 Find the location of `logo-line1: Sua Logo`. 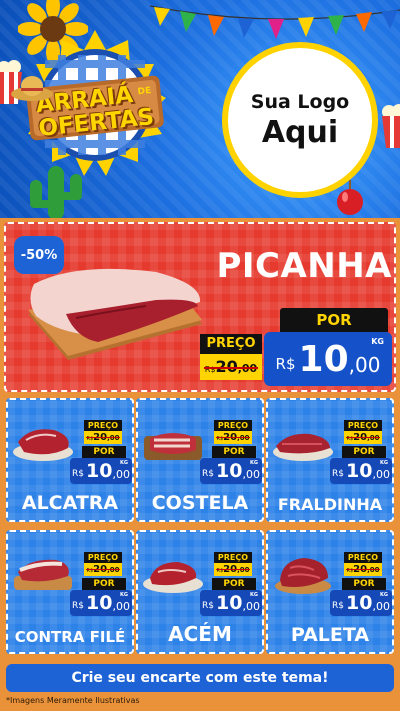

logo-line1: Sua Logo is located at coordinates (300, 101).